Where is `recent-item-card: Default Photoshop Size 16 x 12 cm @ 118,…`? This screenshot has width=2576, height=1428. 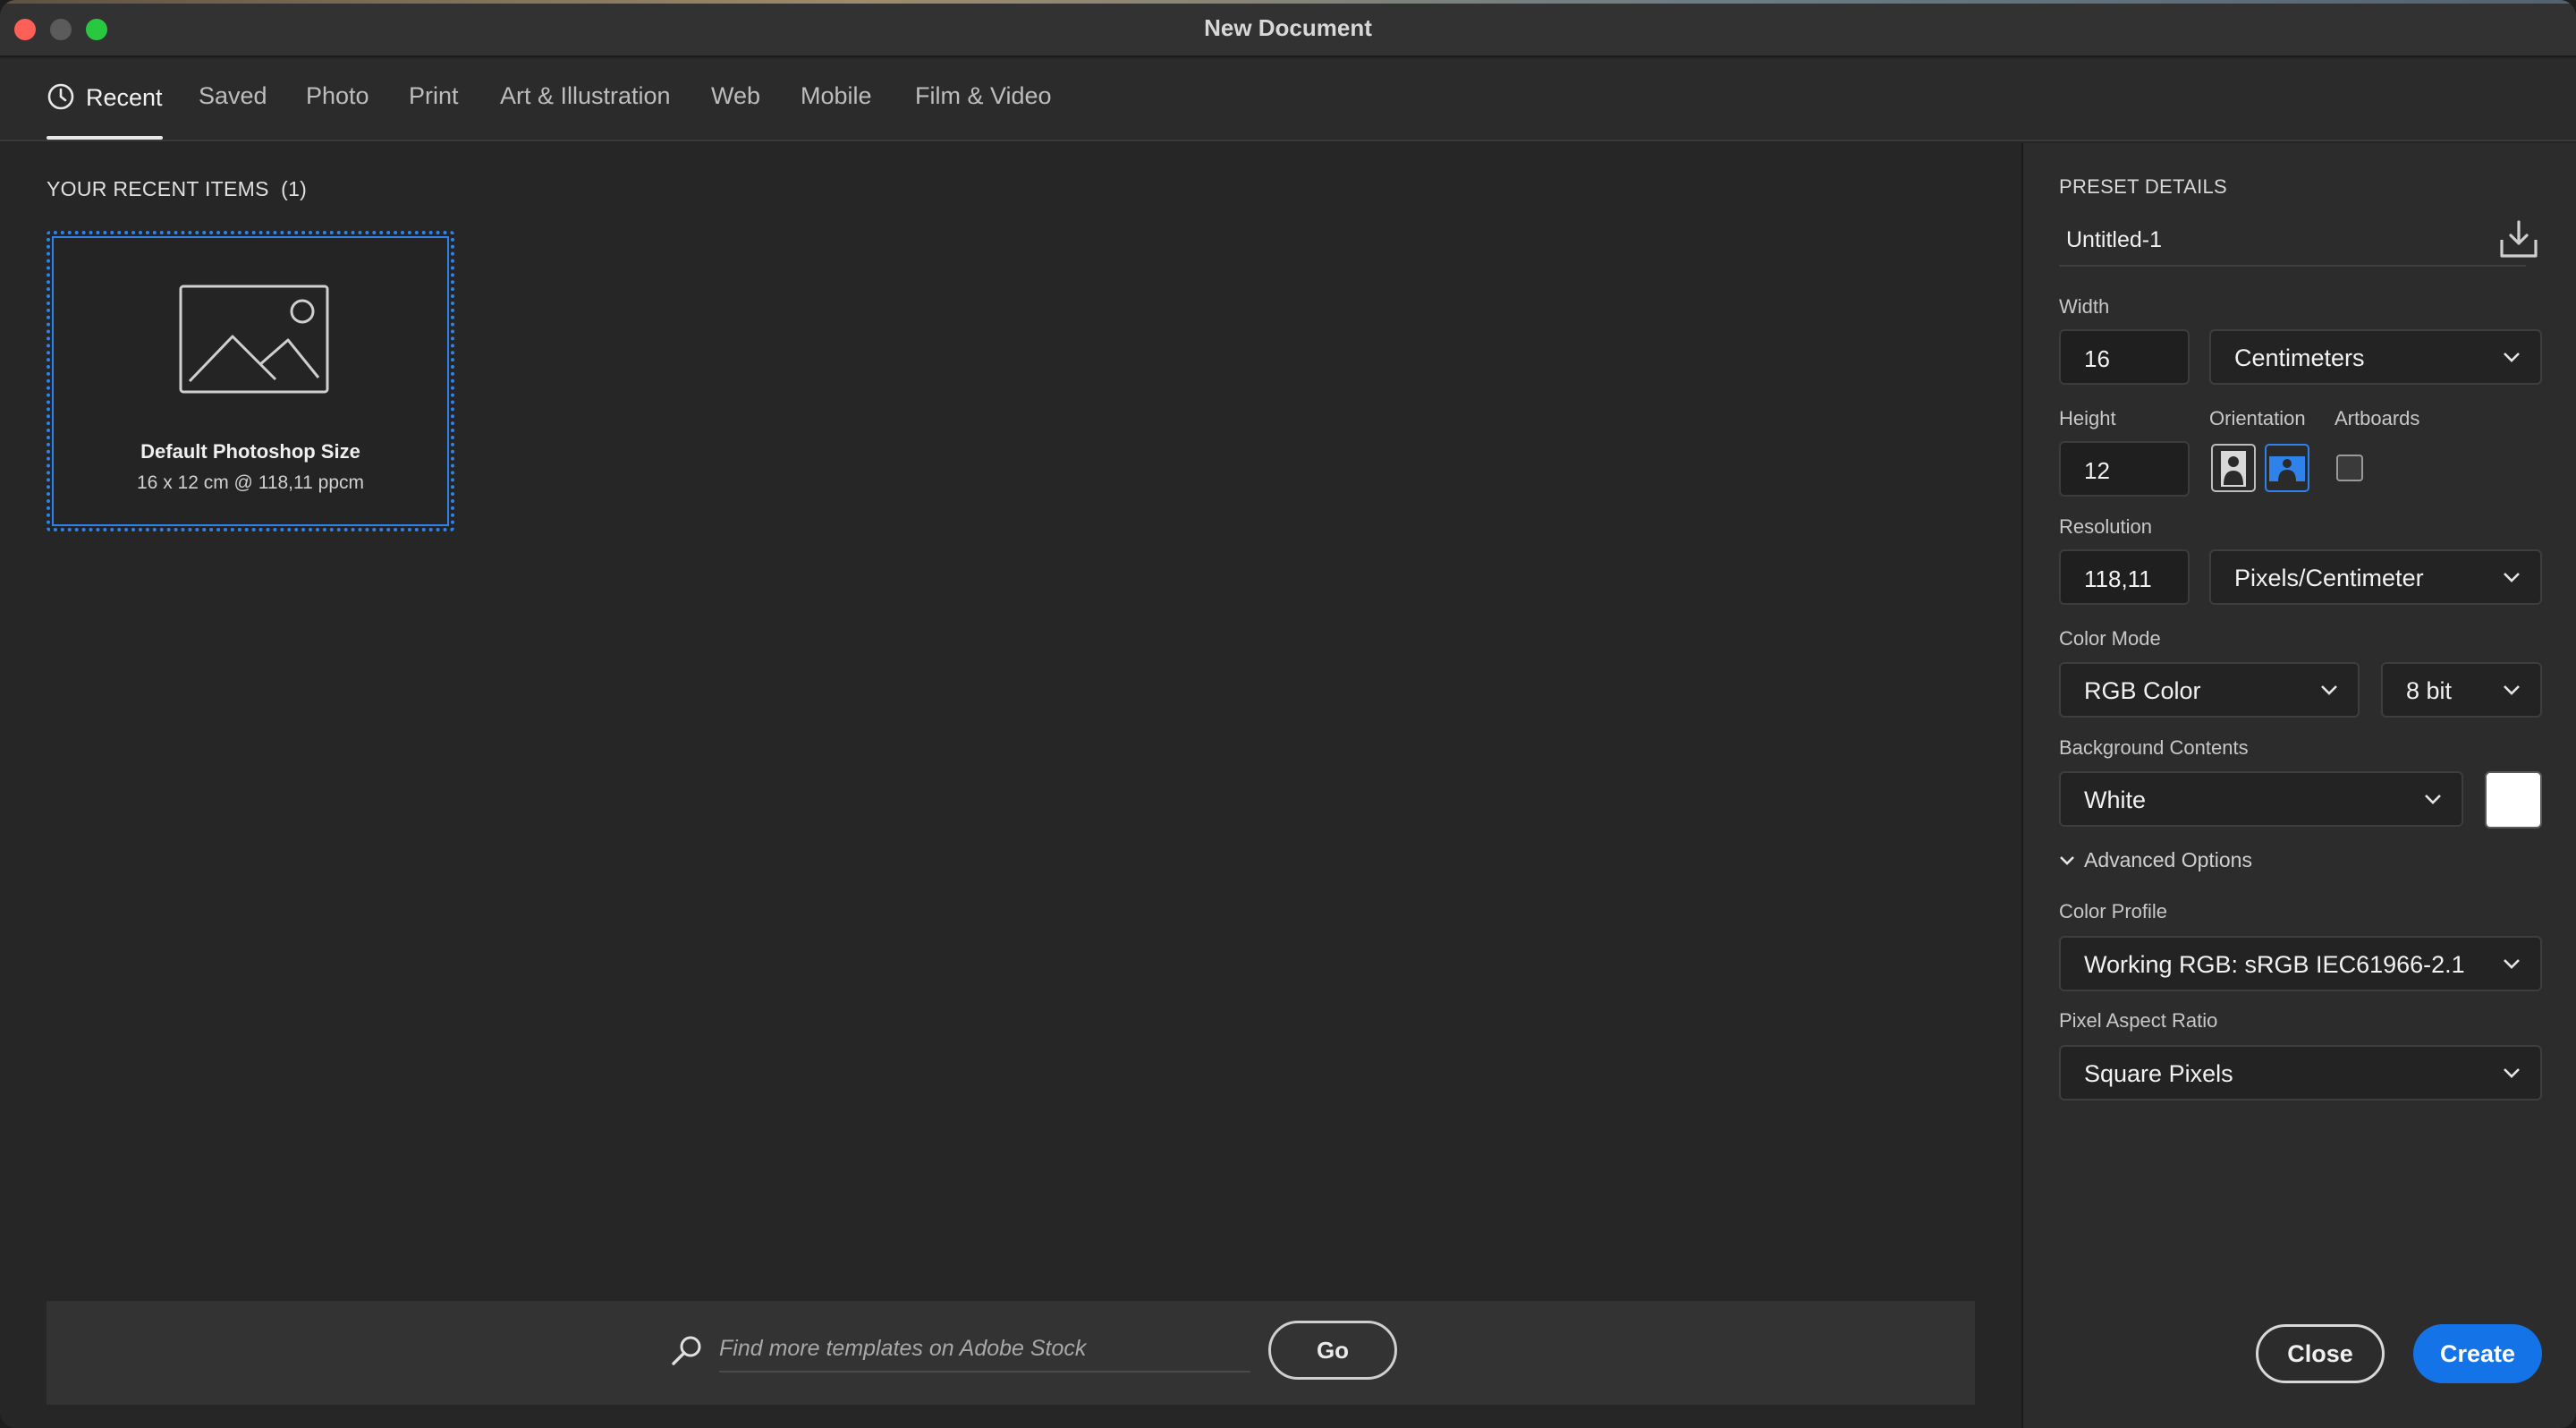 recent-item-card: Default Photoshop Size 16 x 12 cm @ 118,… is located at coordinates (250, 381).